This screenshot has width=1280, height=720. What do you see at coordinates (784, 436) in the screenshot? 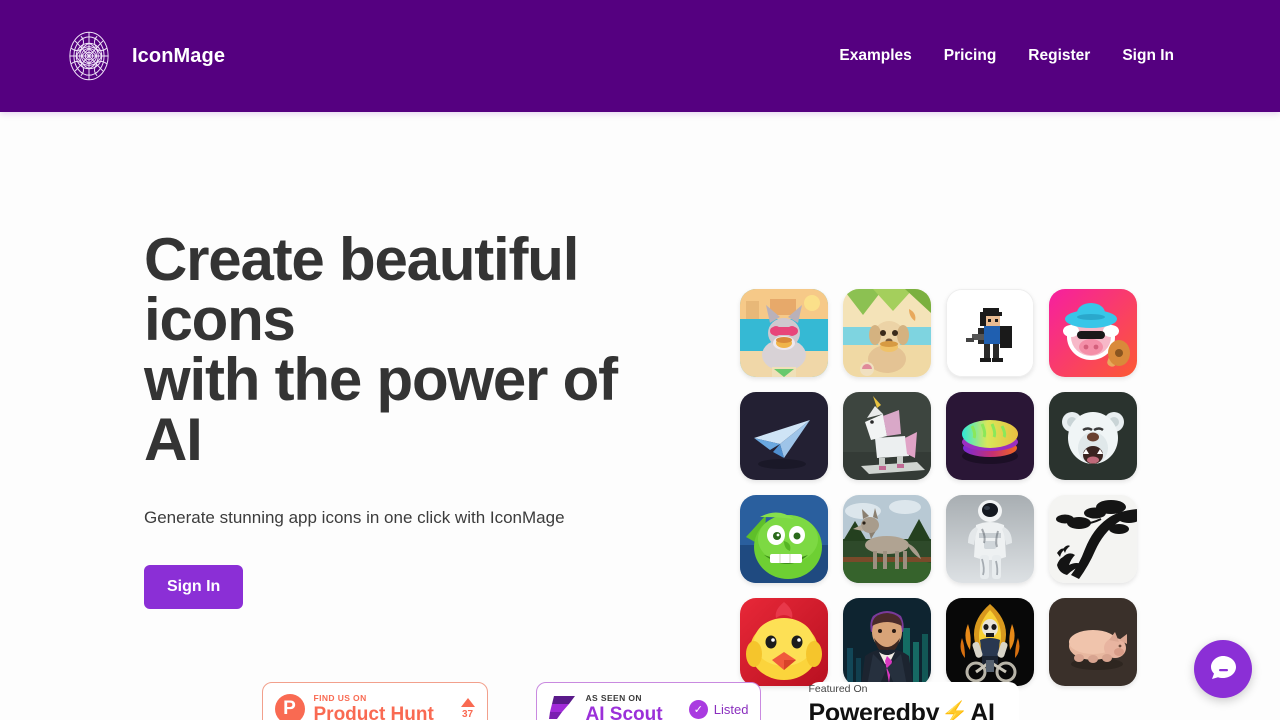
I see `icon-paper-plane` at bounding box center [784, 436].